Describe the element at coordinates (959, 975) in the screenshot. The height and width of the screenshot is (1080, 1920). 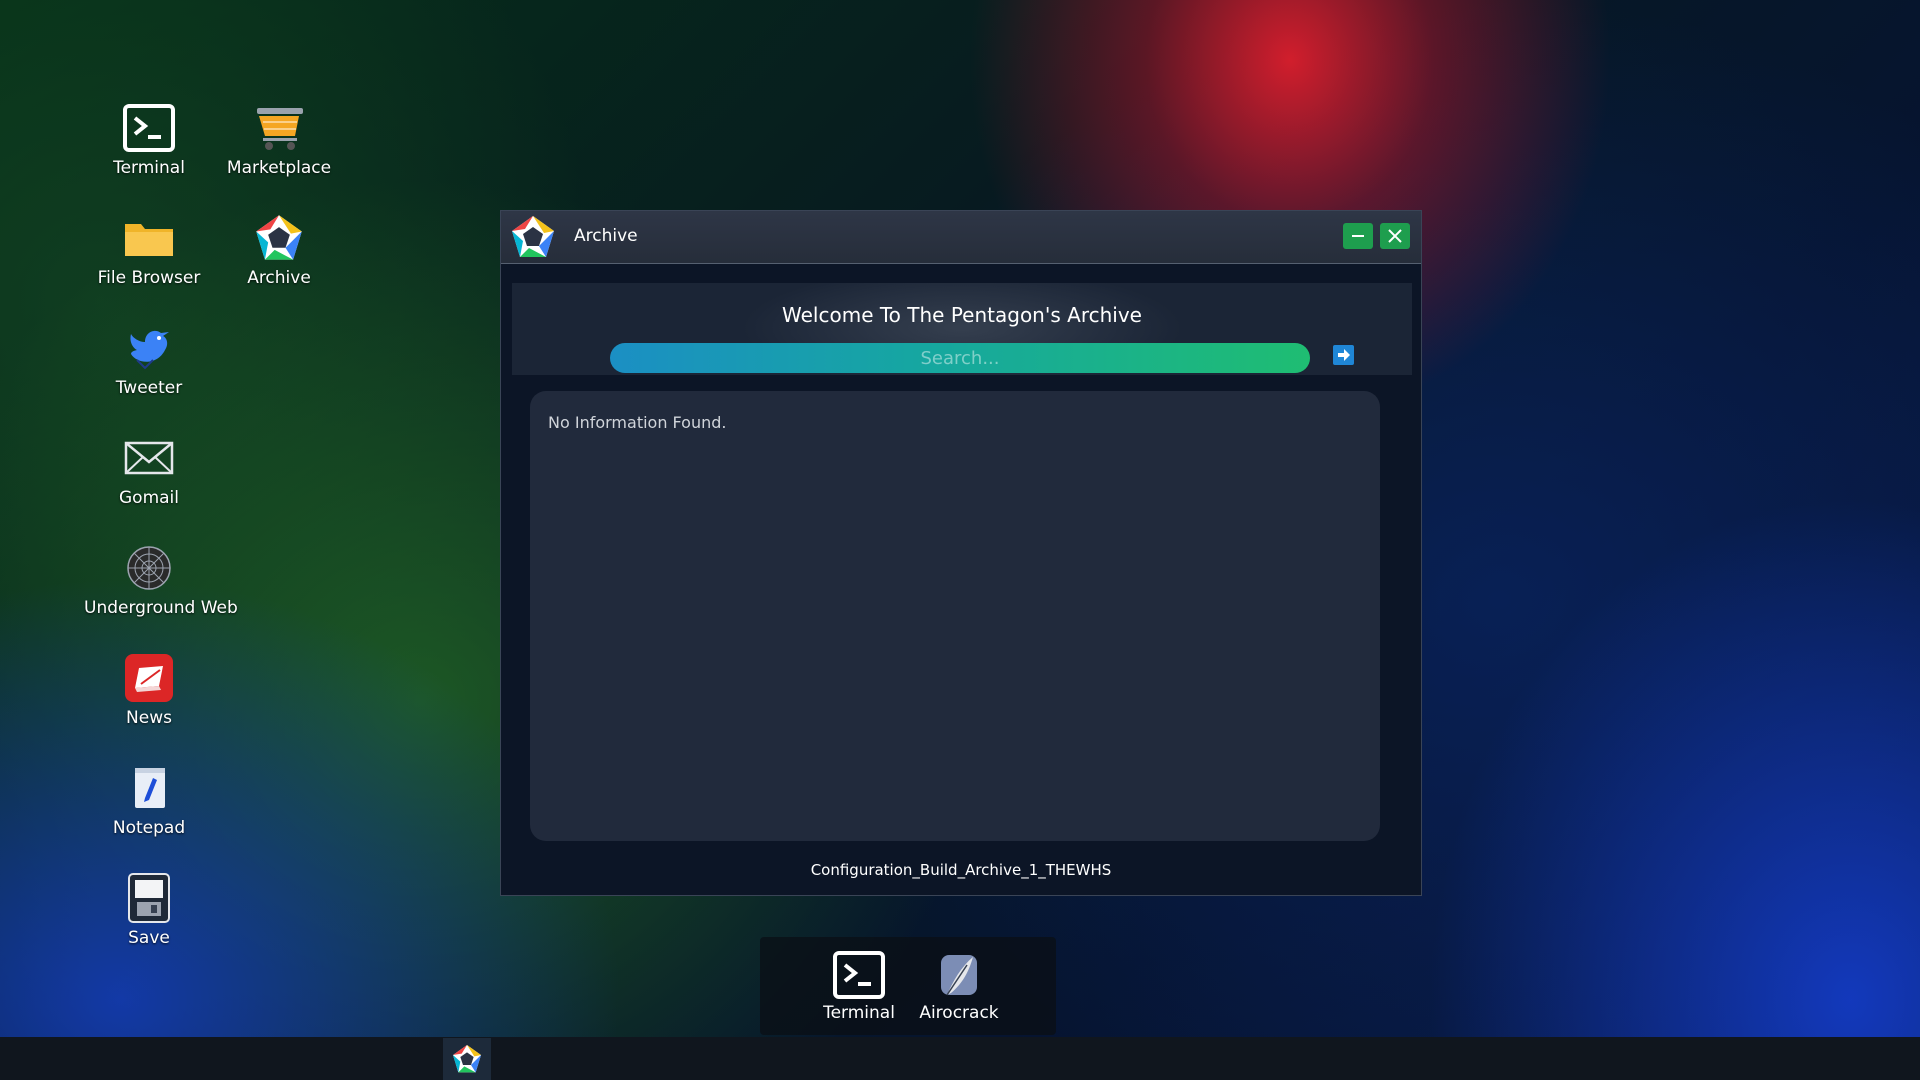
I see `feather-icon` at that location.